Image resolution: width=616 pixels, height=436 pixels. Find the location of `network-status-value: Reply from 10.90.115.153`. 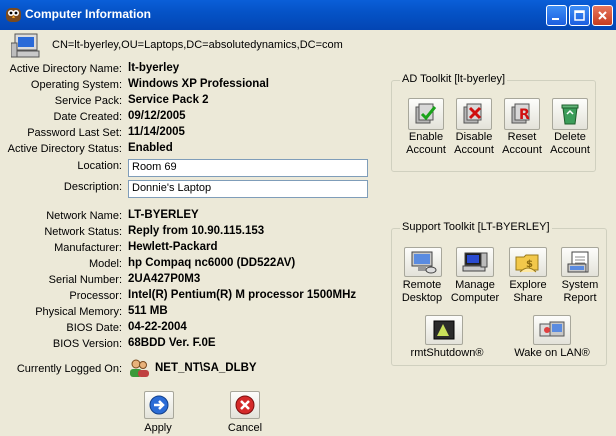

network-status-value: Reply from 10.90.115.153 is located at coordinates (196, 231).